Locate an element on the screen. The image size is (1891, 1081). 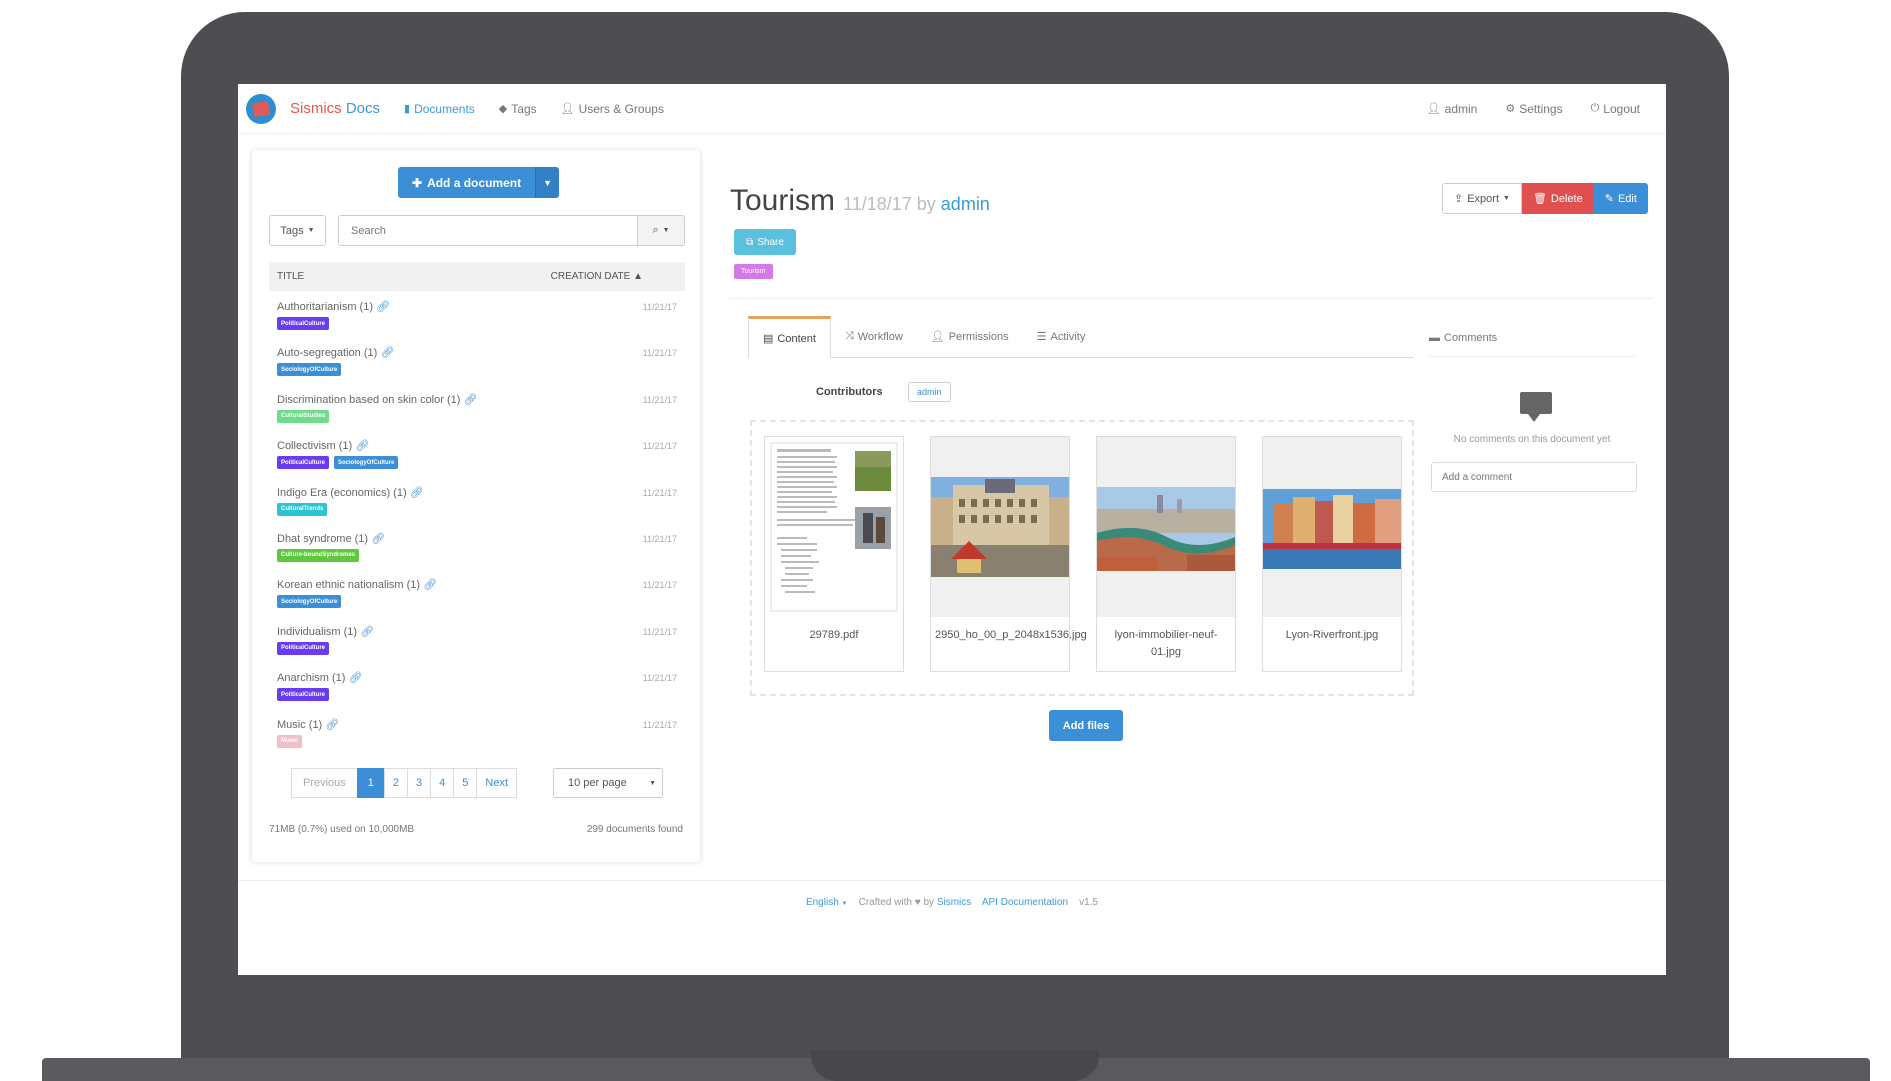
document-title: Indigo Era (economics) (1) 🔗︎ is located at coordinates (350, 492).